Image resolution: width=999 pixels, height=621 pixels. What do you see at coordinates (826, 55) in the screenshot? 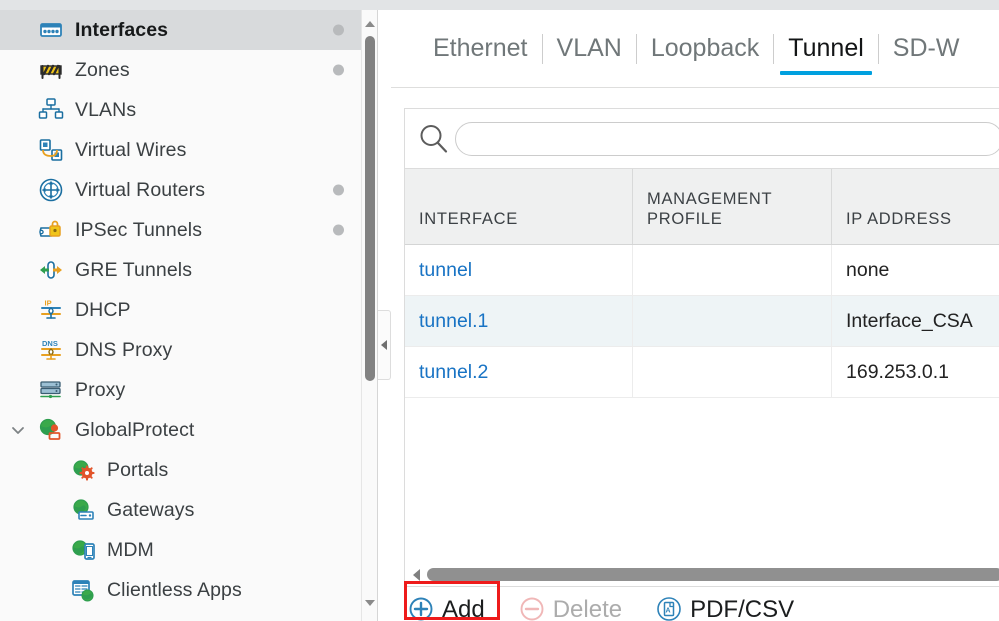
I see `tab-tunnel: Tunnel` at bounding box center [826, 55].